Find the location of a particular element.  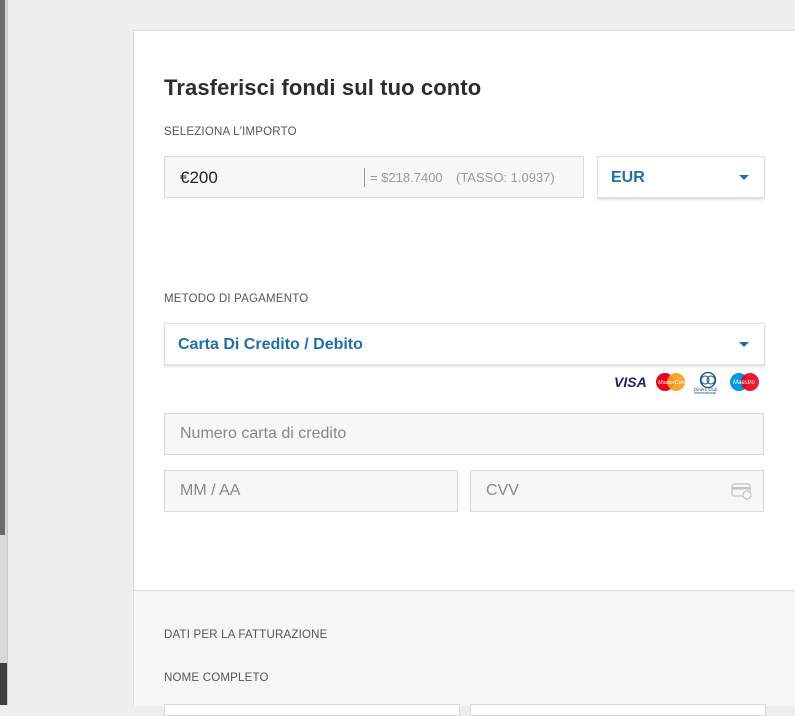

svg-text: VISA is located at coordinates (630, 382).